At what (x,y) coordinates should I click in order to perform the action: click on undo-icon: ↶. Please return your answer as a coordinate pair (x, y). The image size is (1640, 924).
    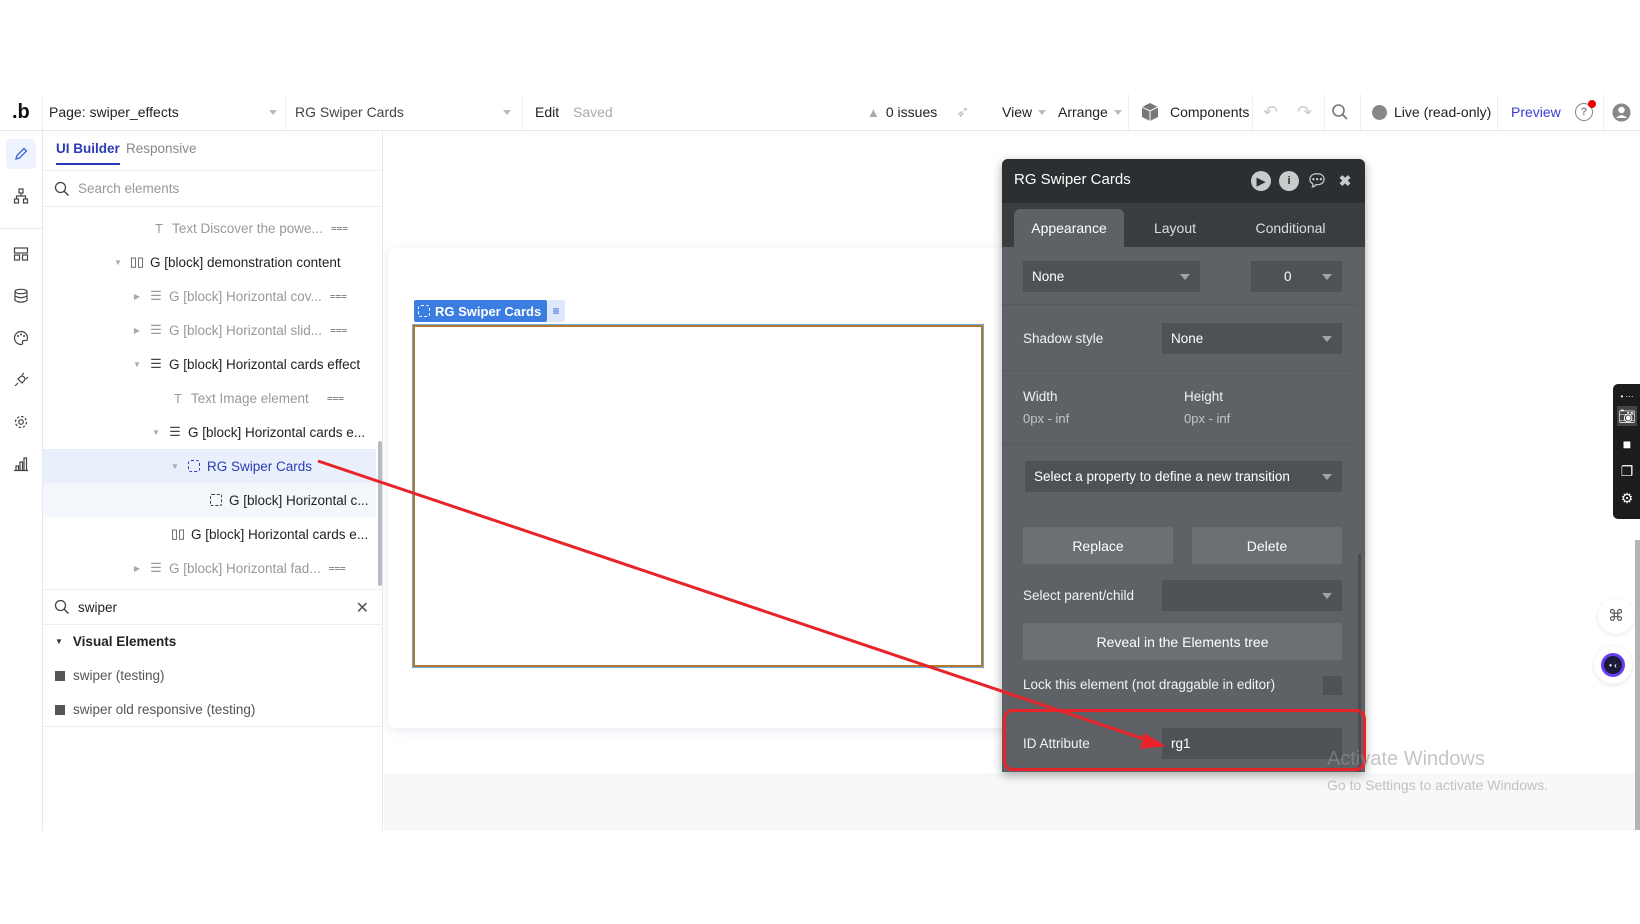
    Looking at the image, I should click on (1270, 112).